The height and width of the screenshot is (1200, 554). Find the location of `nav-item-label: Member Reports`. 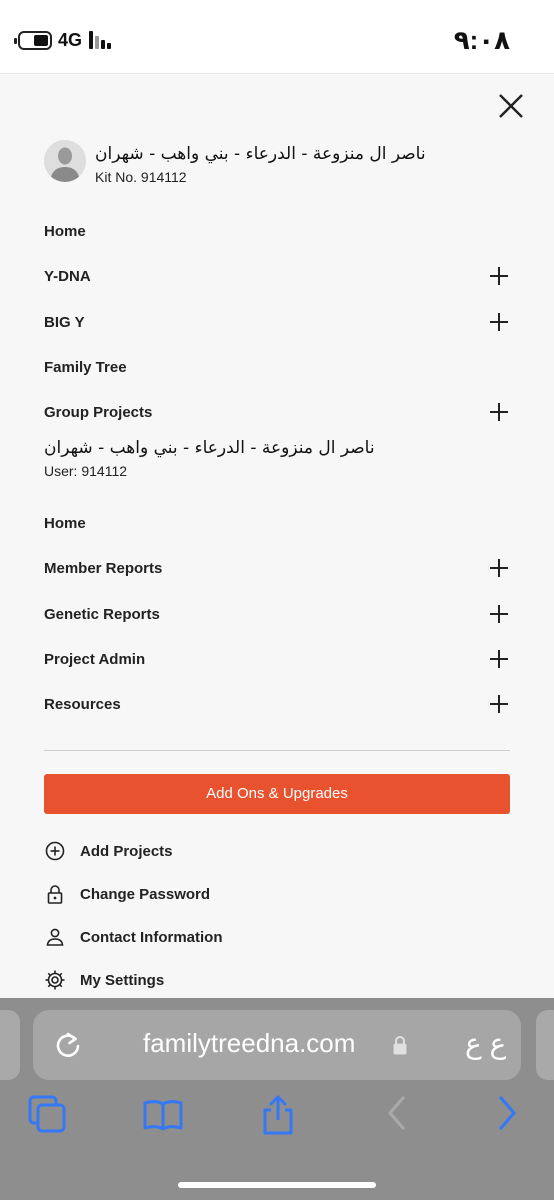

nav-item-label: Member Reports is located at coordinates (103, 568).